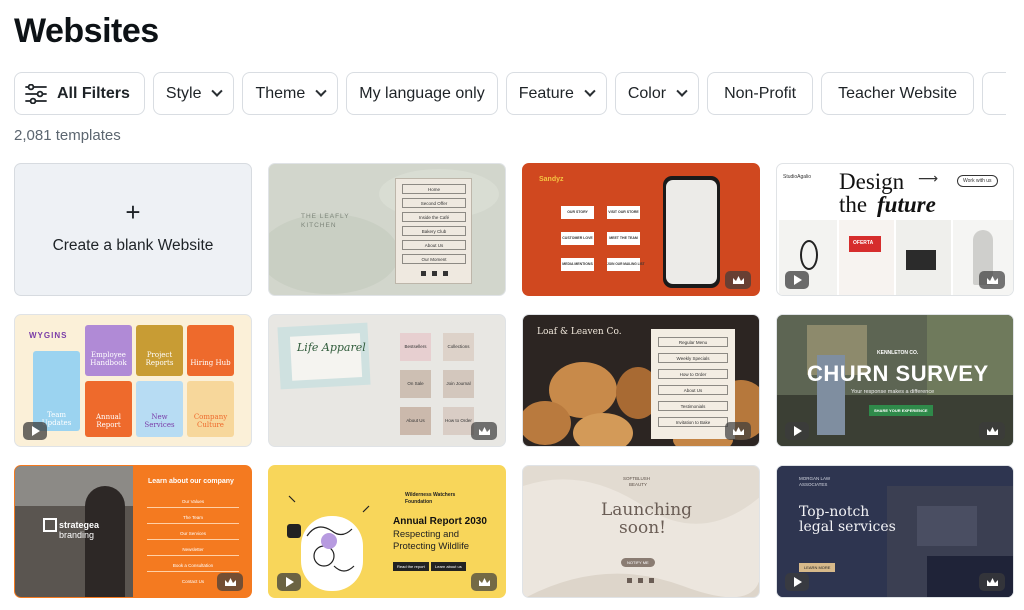  Describe the element at coordinates (813, 484) in the screenshot. I see `legal-brand-line2: ASSOCIATES` at that location.